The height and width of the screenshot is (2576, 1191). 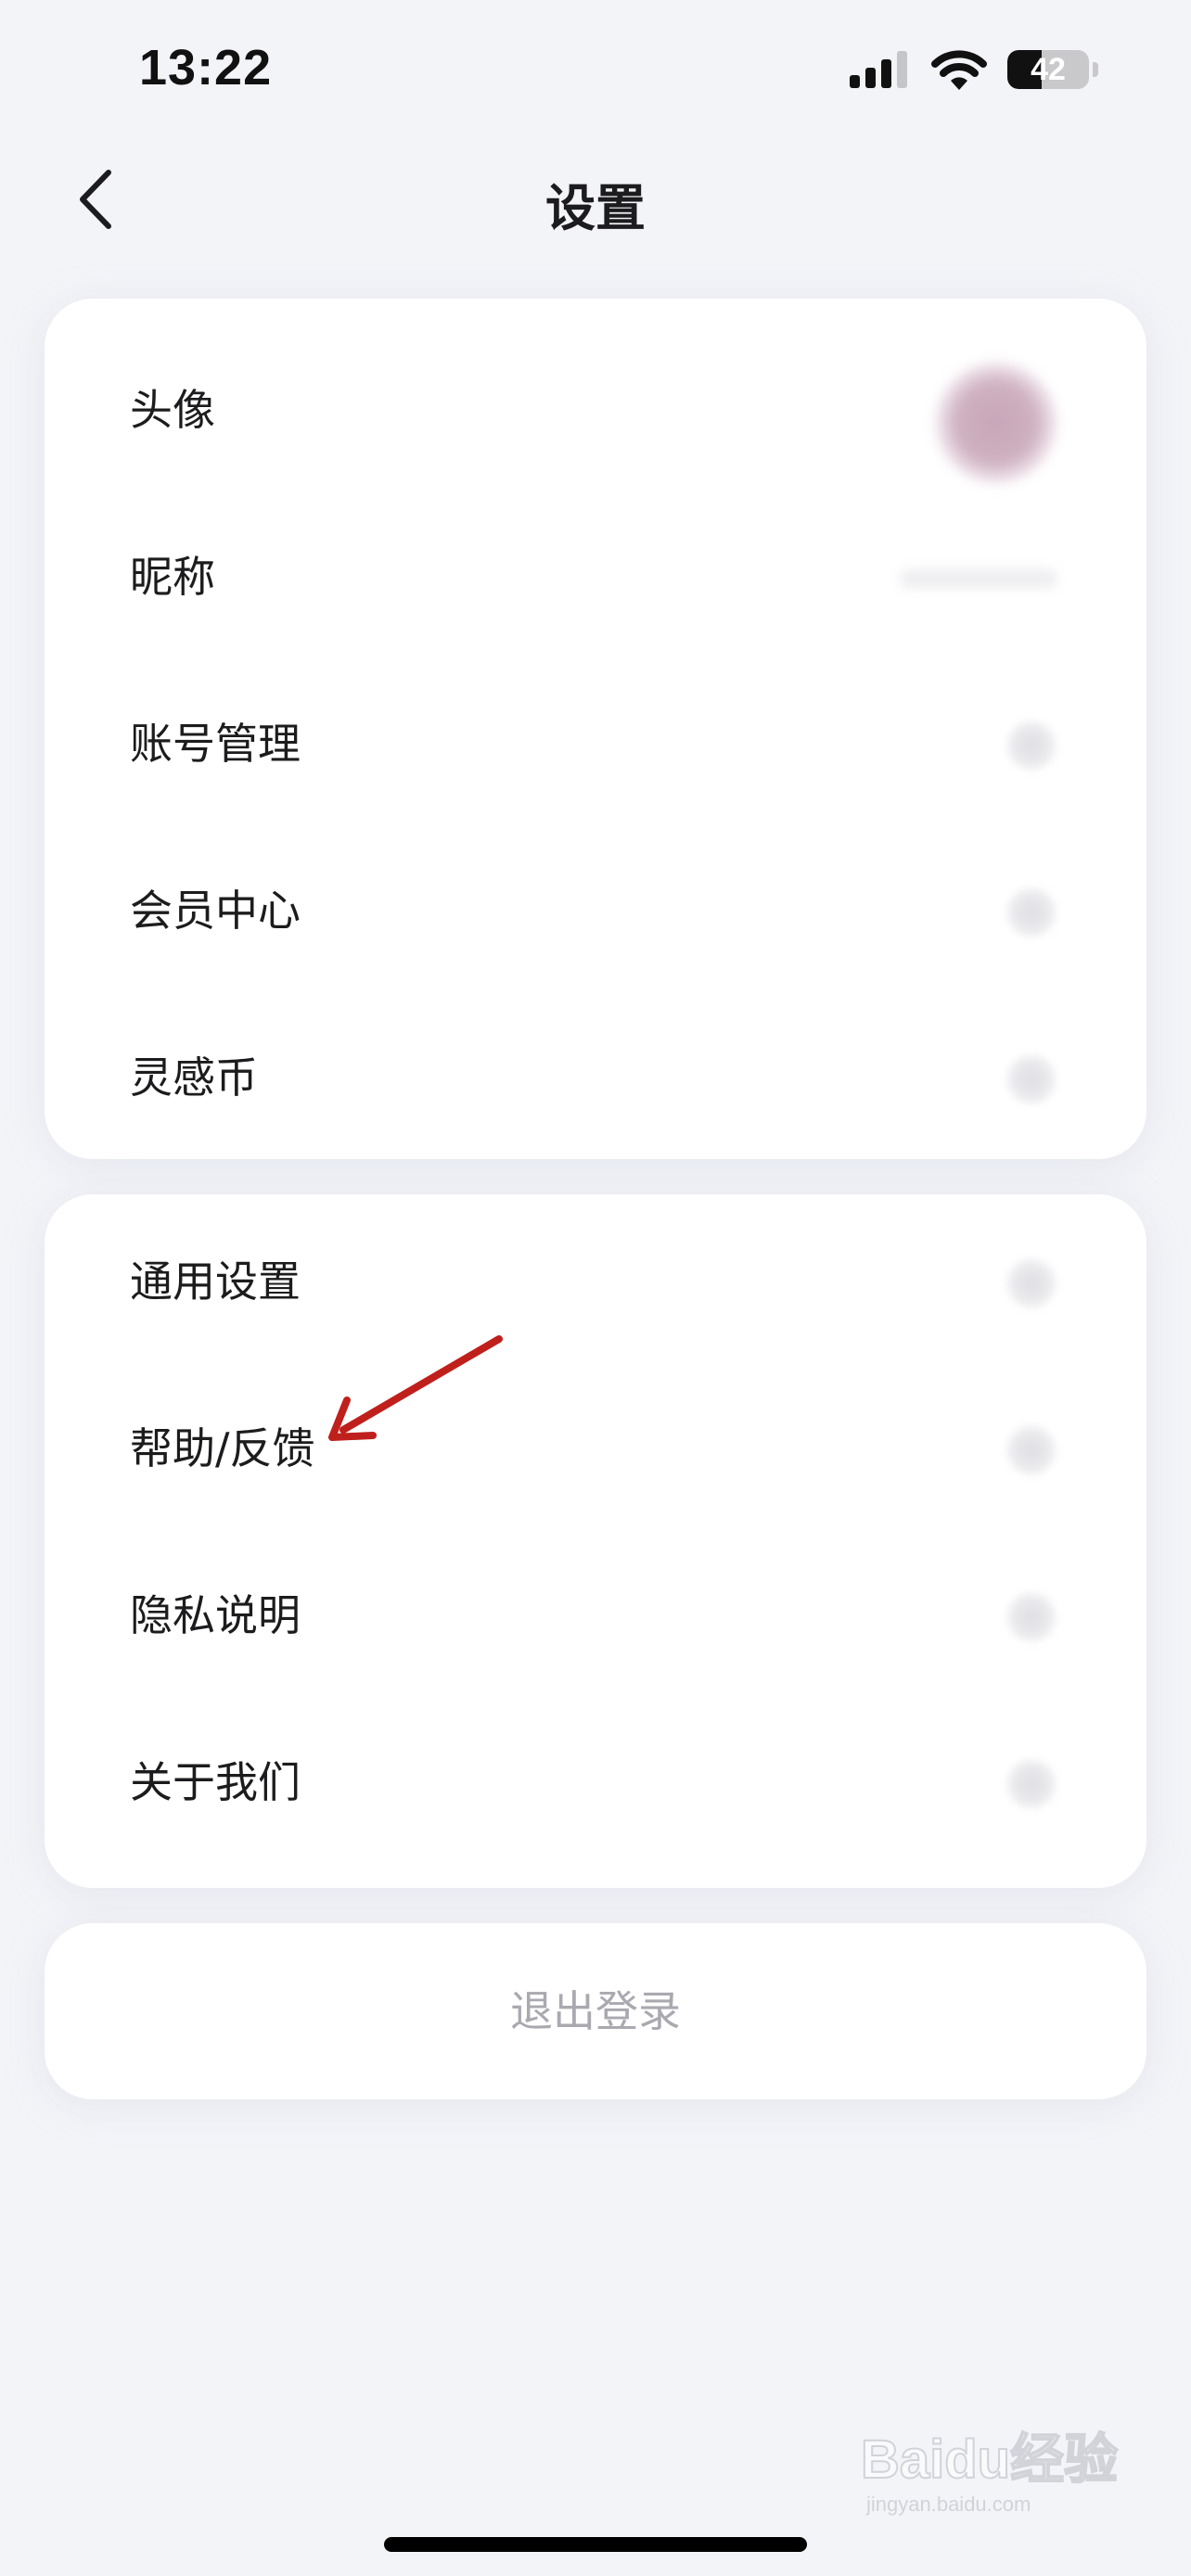 I want to click on home-indicator, so click(x=595, y=2544).